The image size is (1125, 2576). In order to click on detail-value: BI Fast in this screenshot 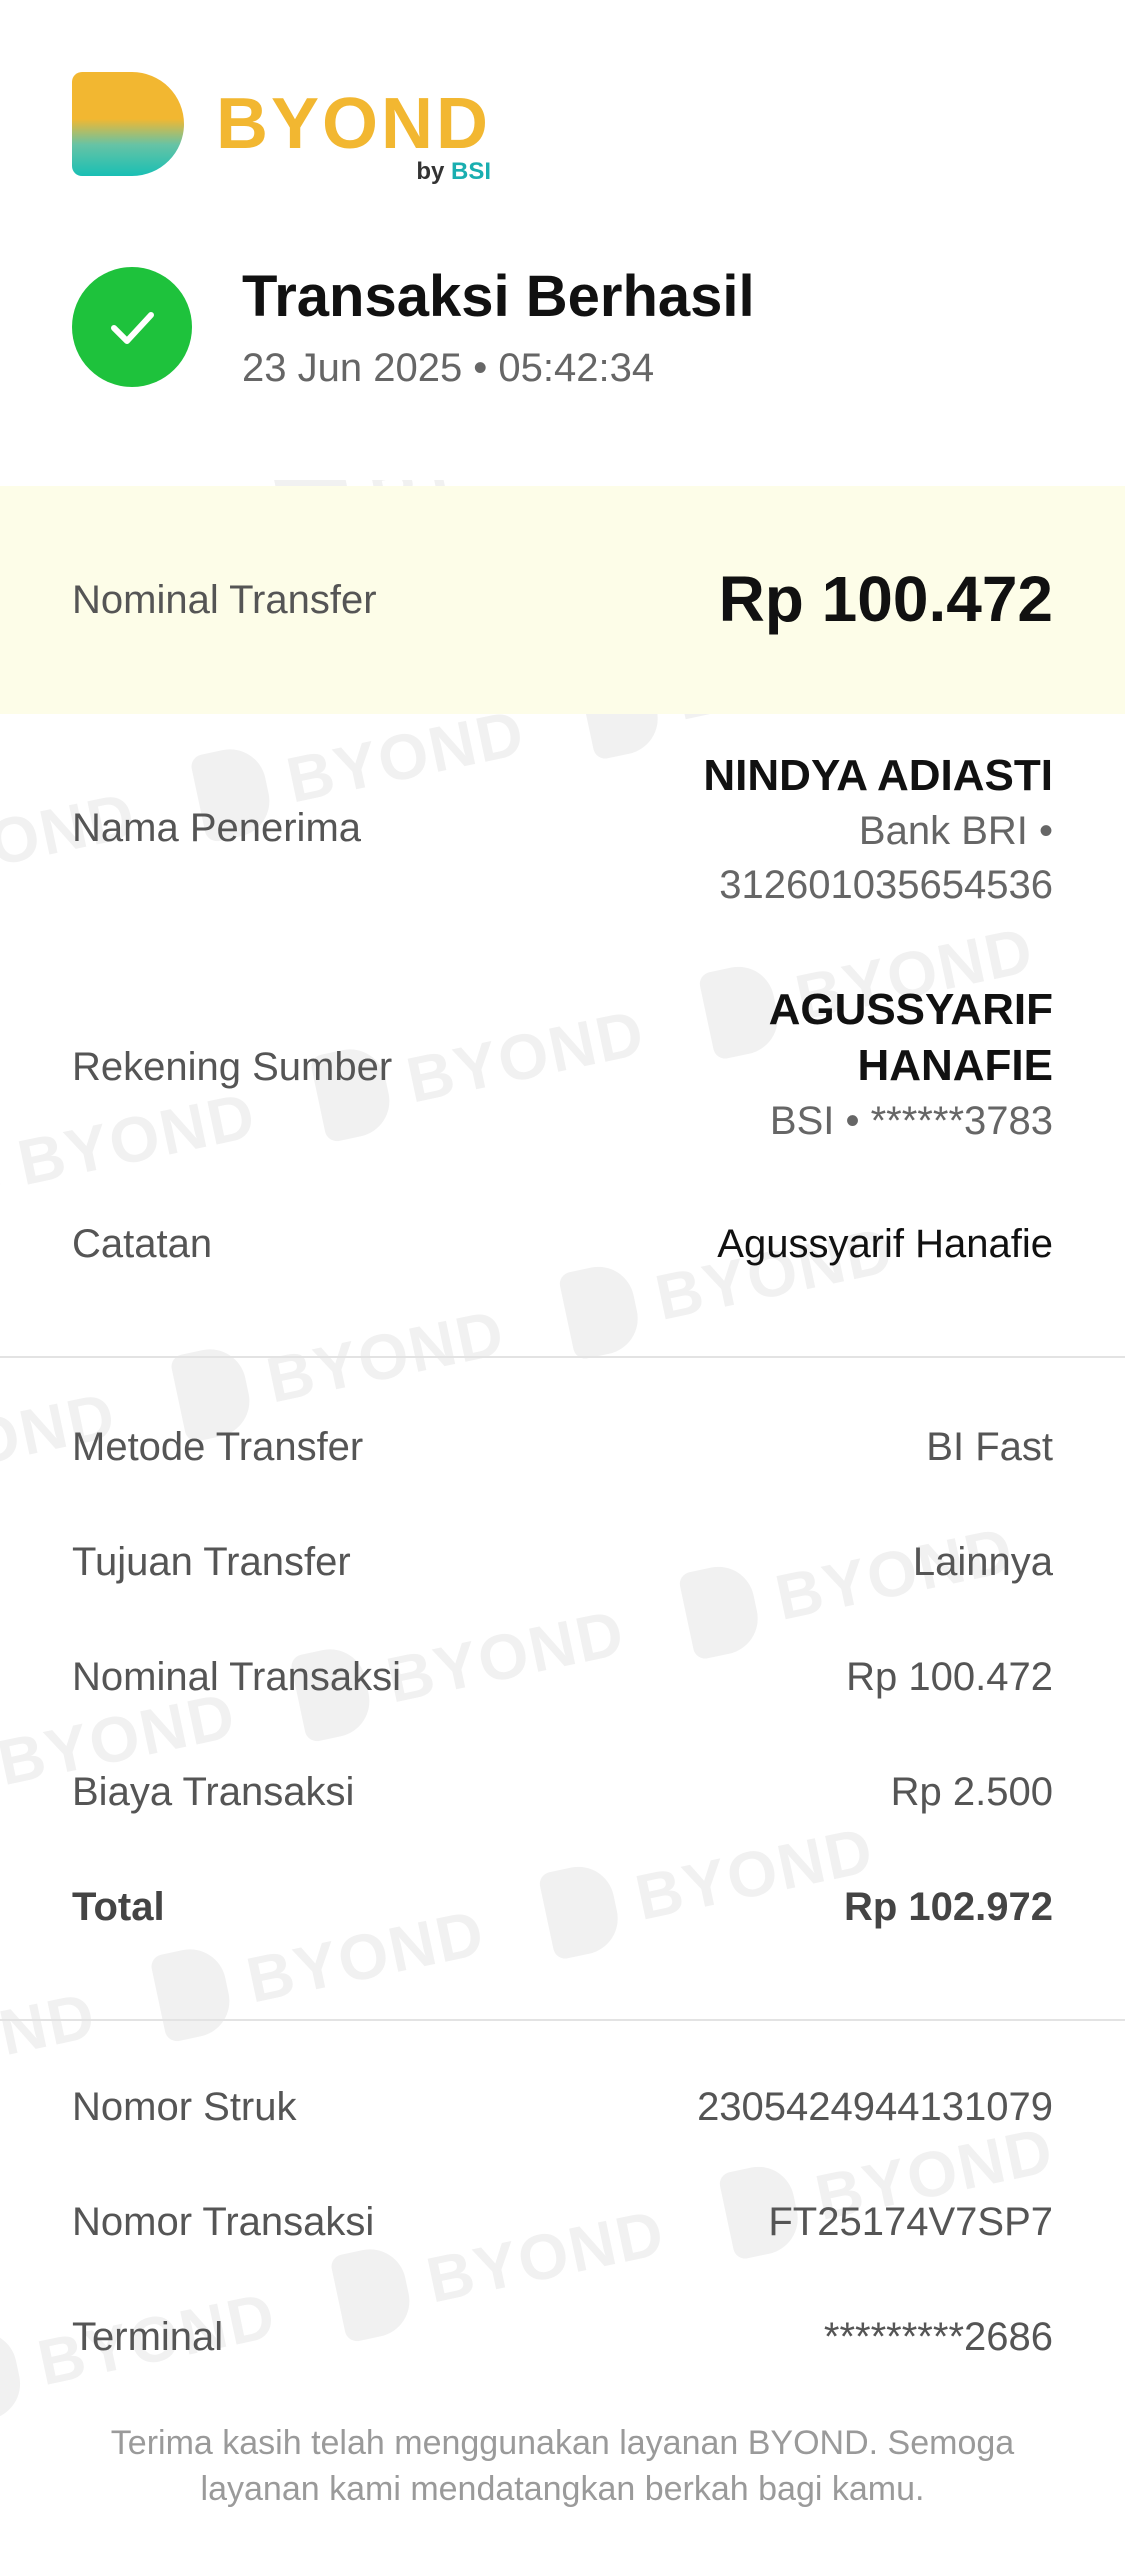, I will do `click(989, 1447)`.